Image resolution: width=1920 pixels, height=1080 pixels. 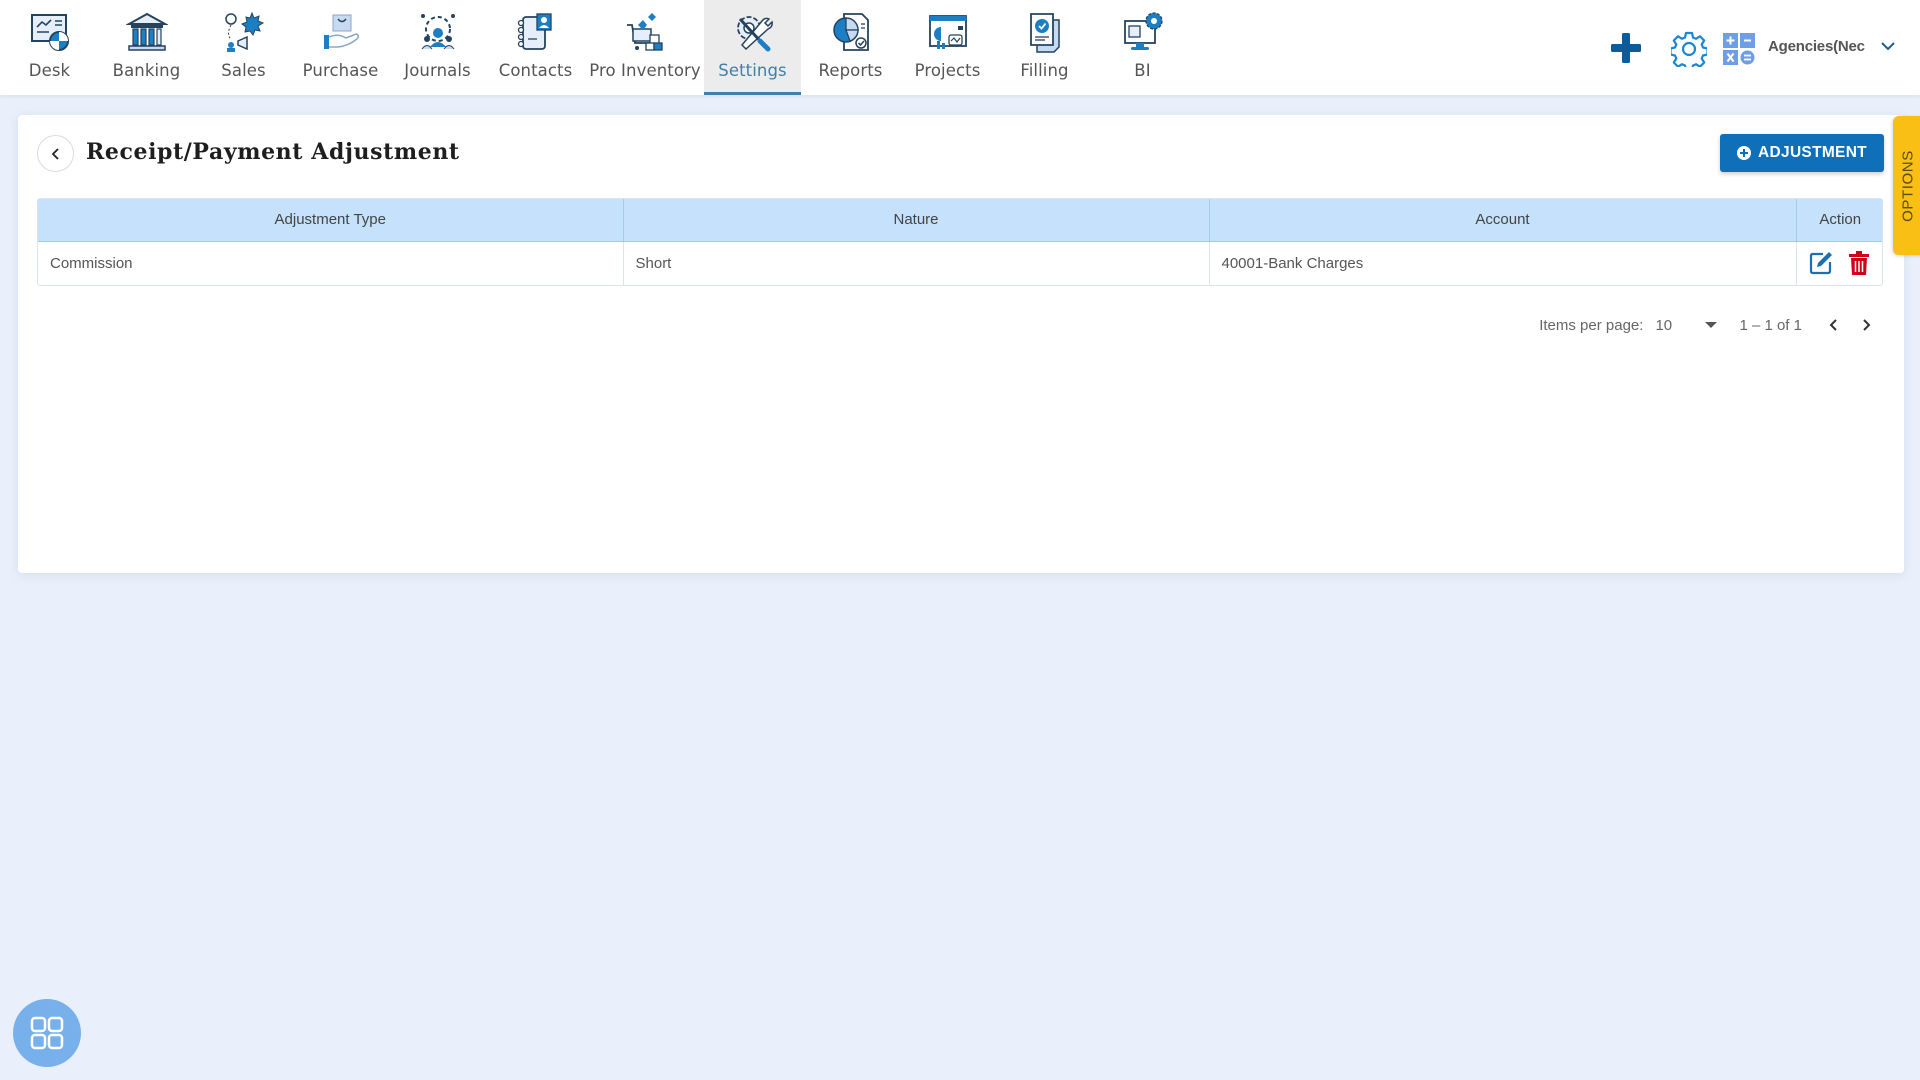 I want to click on nav-item-pro-inventory: Pro Inventory, so click(x=645, y=47).